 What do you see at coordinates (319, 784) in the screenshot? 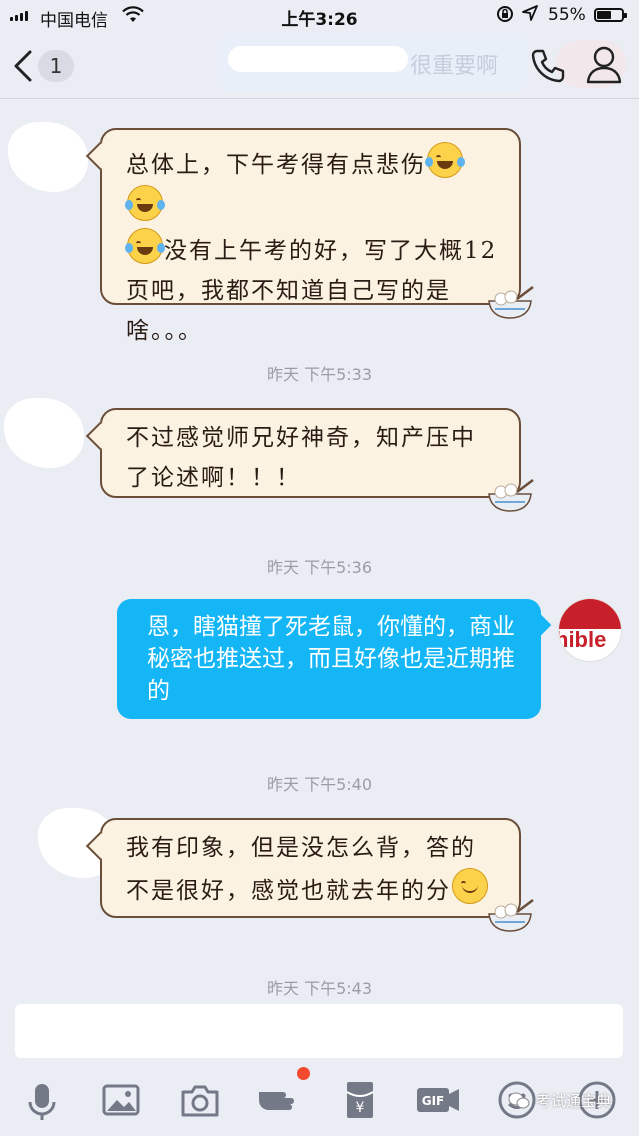
I see `timestamp: 昨天 下午5:40` at bounding box center [319, 784].